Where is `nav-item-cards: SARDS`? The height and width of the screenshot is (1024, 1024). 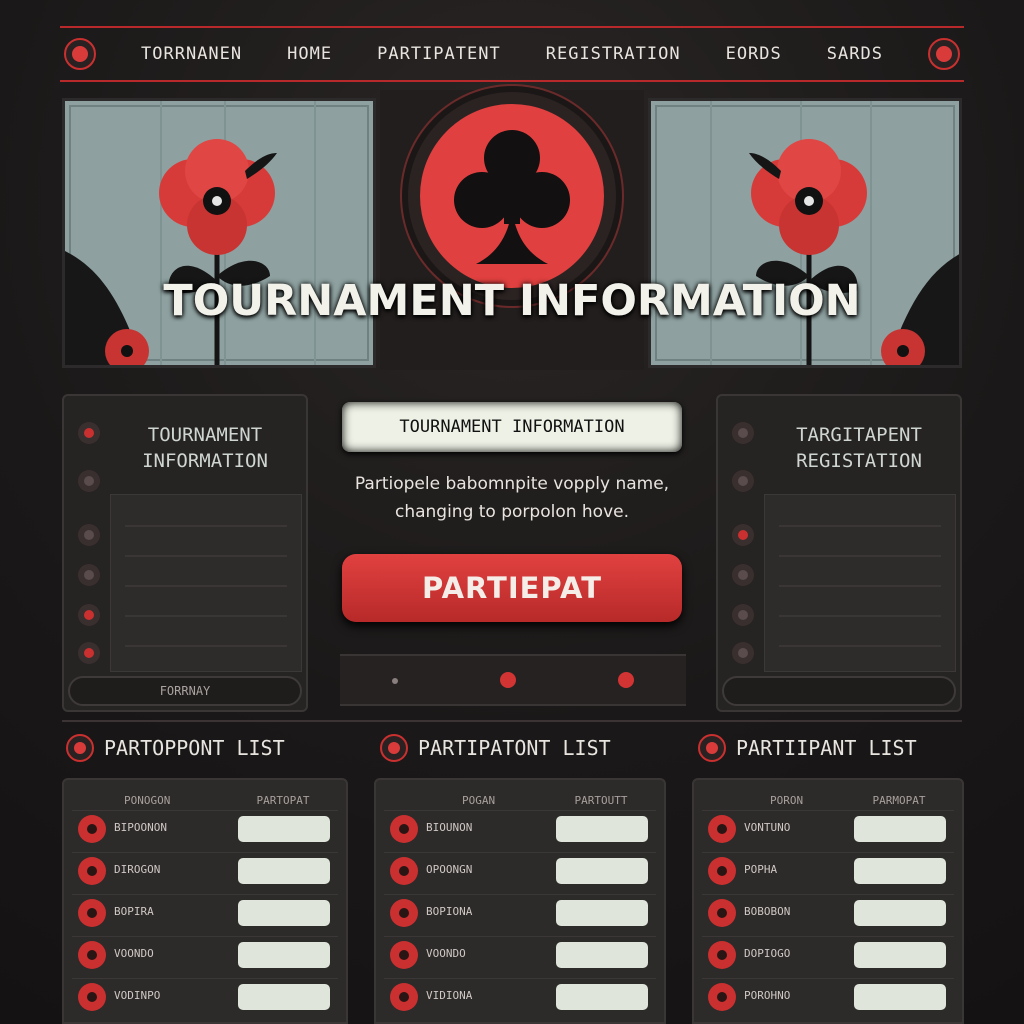 nav-item-cards: SARDS is located at coordinates (855, 54).